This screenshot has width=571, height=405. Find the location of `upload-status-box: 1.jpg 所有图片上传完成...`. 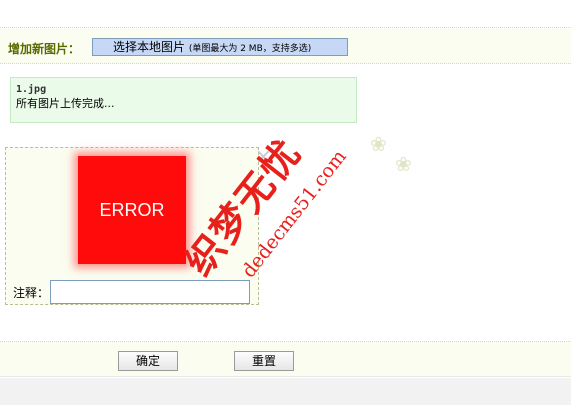

upload-status-box: 1.jpg 所有图片上传完成... is located at coordinates (183, 100).